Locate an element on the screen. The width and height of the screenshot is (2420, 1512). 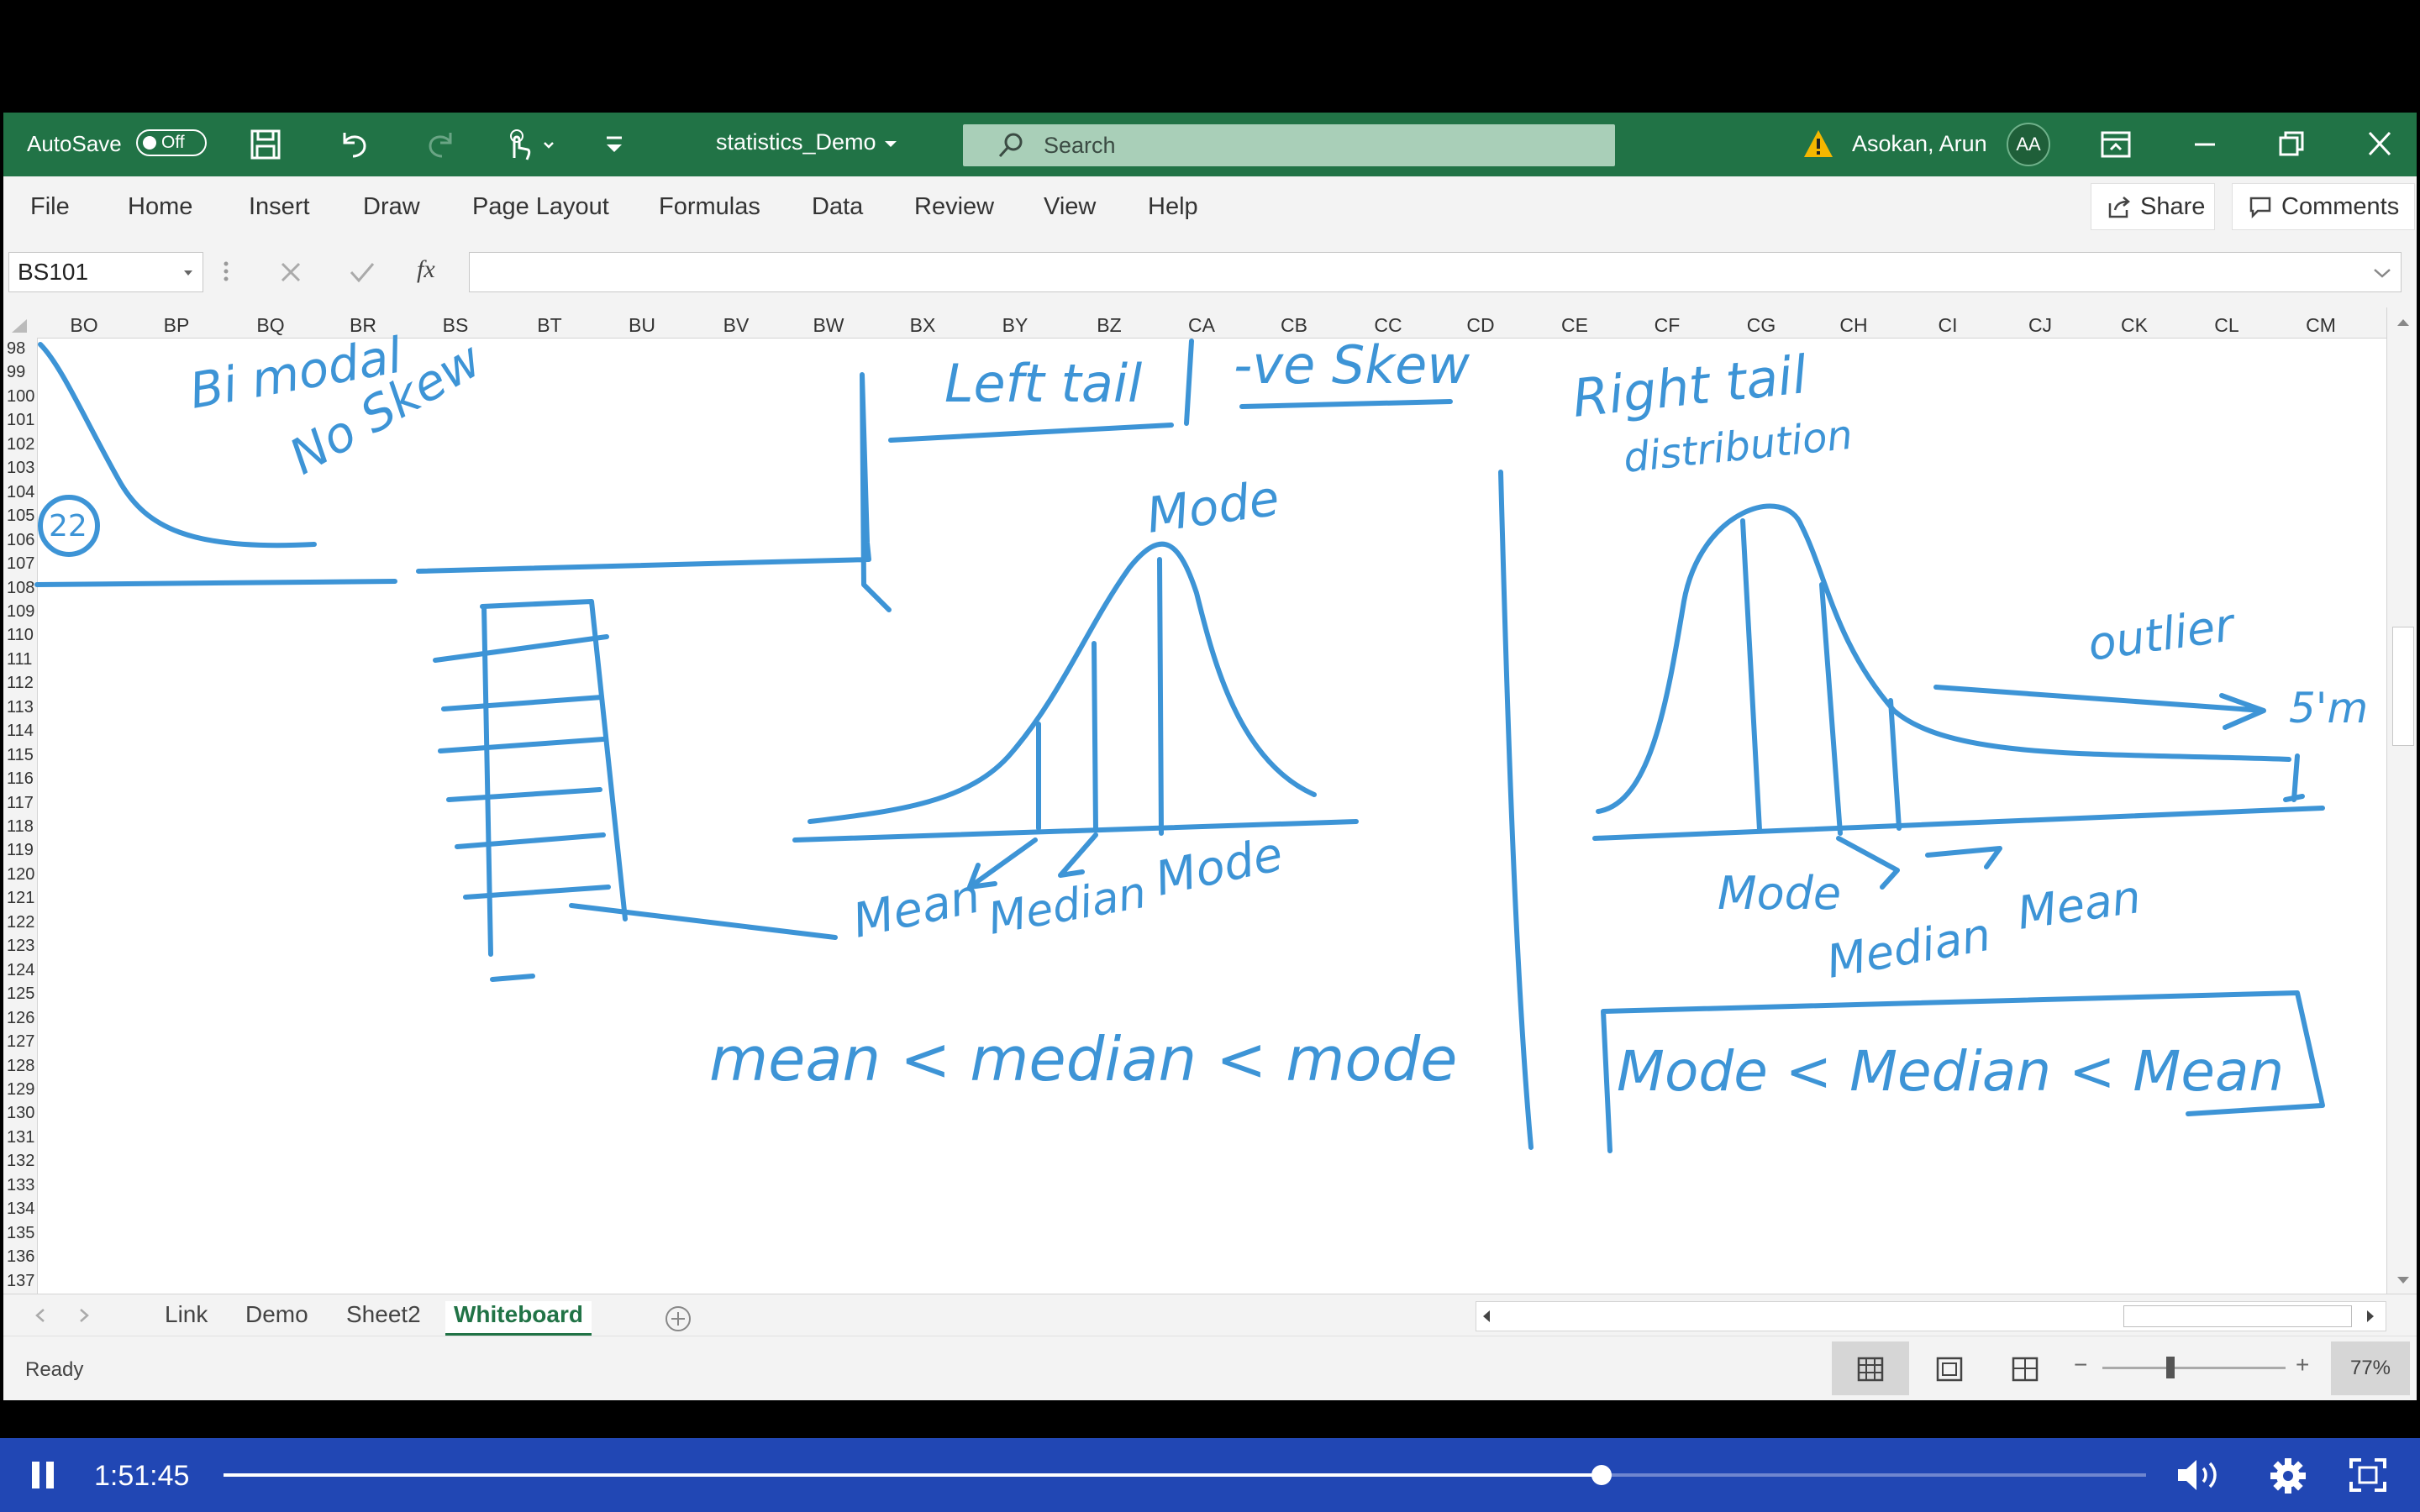
pause-icon is located at coordinates (43, 1475).